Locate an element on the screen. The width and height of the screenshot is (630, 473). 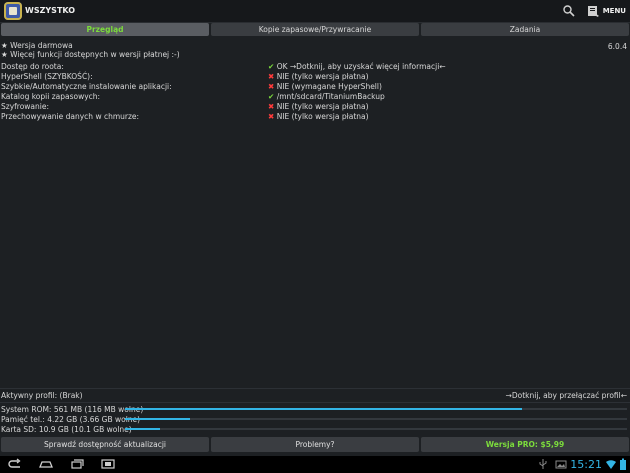
sd-card-label: Karta SD: 10.9 GB (10.1 GB wolne) is located at coordinates (66, 429).